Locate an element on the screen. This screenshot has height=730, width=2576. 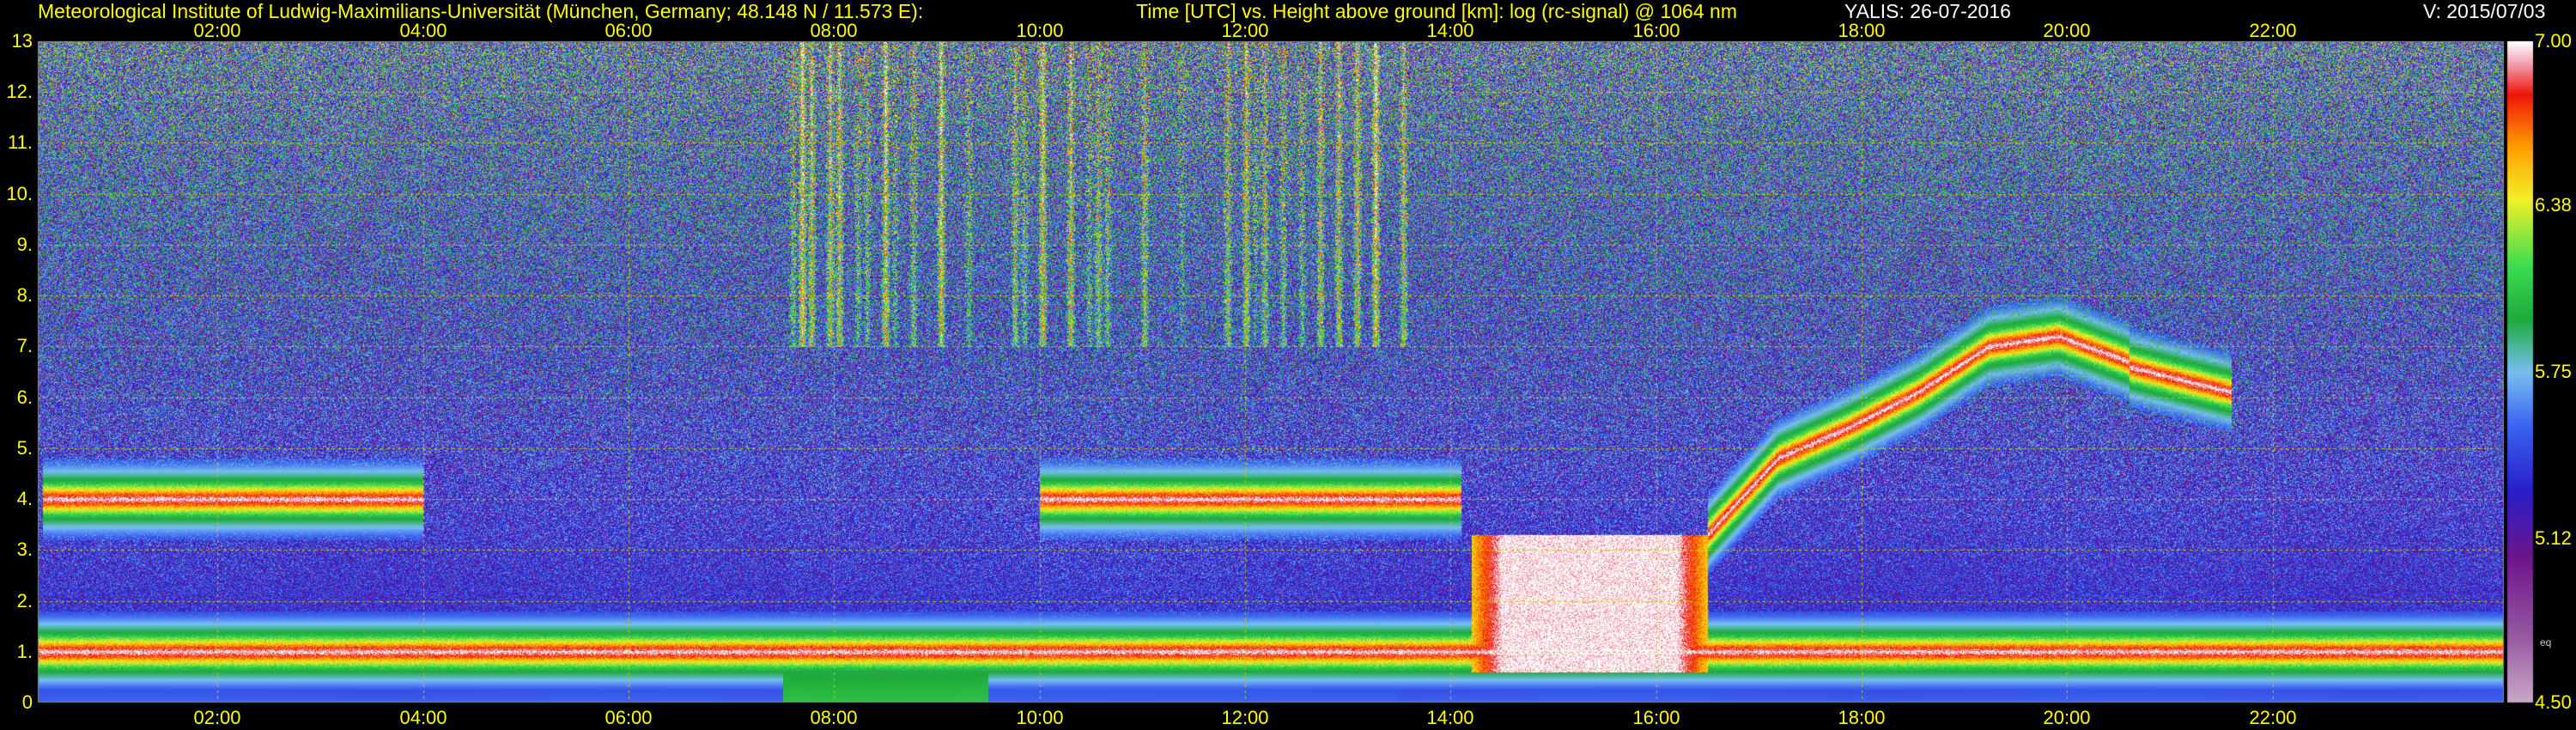
x-tick-label-bottom: 02:00 is located at coordinates (217, 717).